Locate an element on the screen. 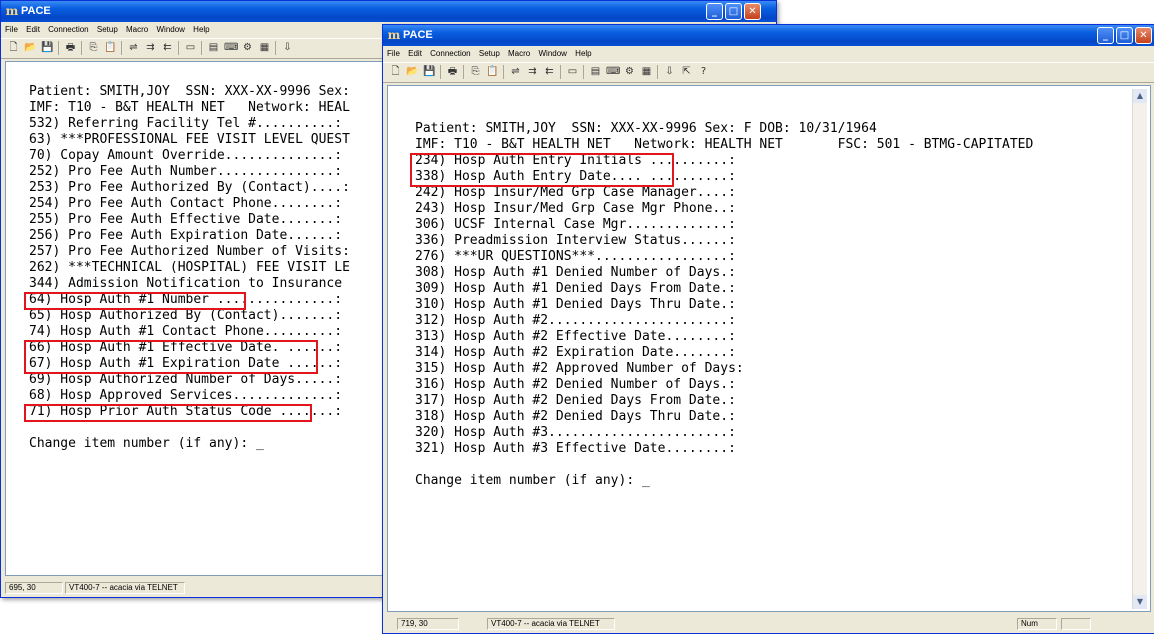 Image resolution: width=1154 pixels, height=634 pixels. pointer-icon: ⇱ is located at coordinates (686, 71).